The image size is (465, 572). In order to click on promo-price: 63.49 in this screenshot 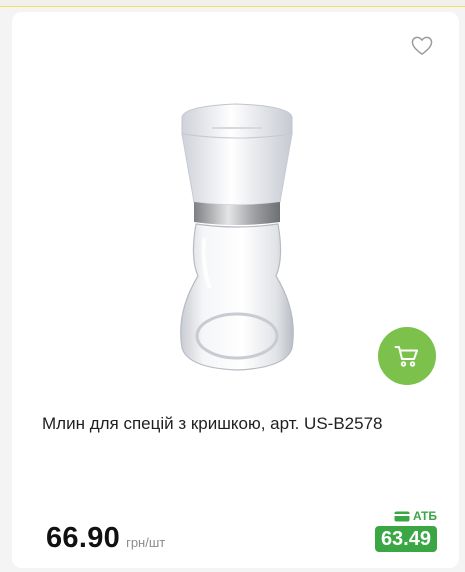, I will do `click(405, 539)`.